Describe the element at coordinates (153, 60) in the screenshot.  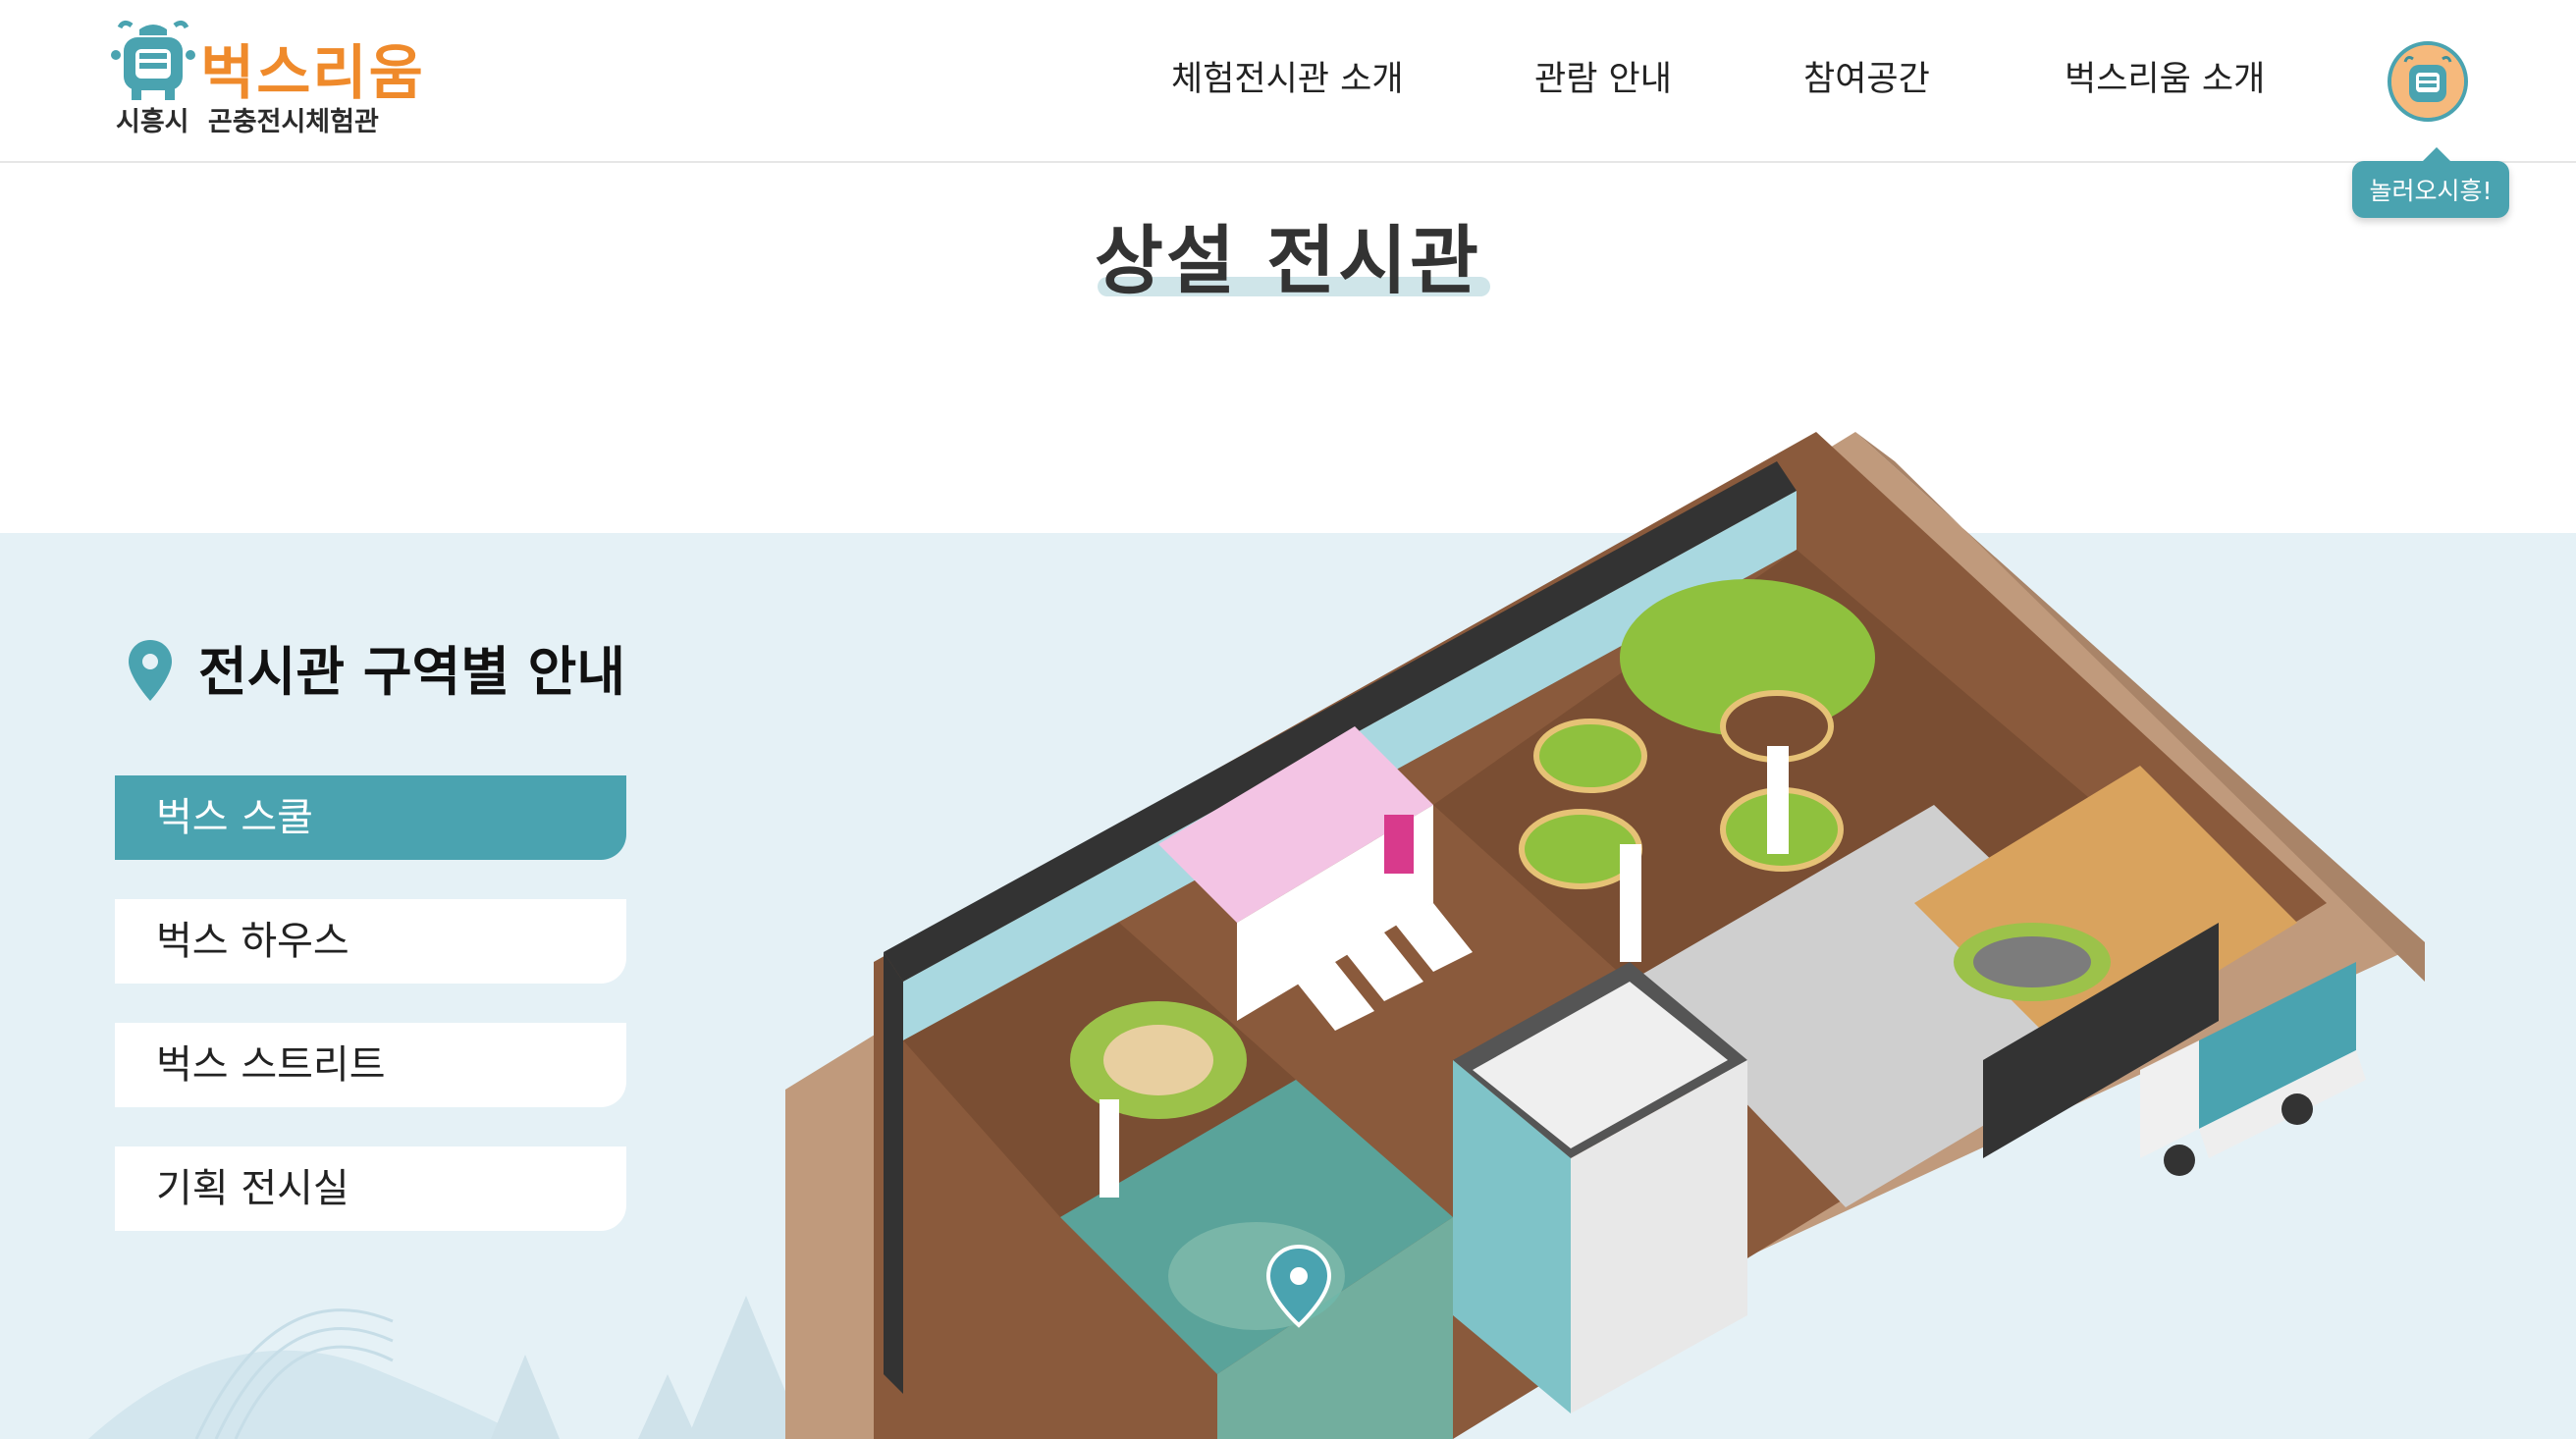
I see `mascot-logo-icon` at that location.